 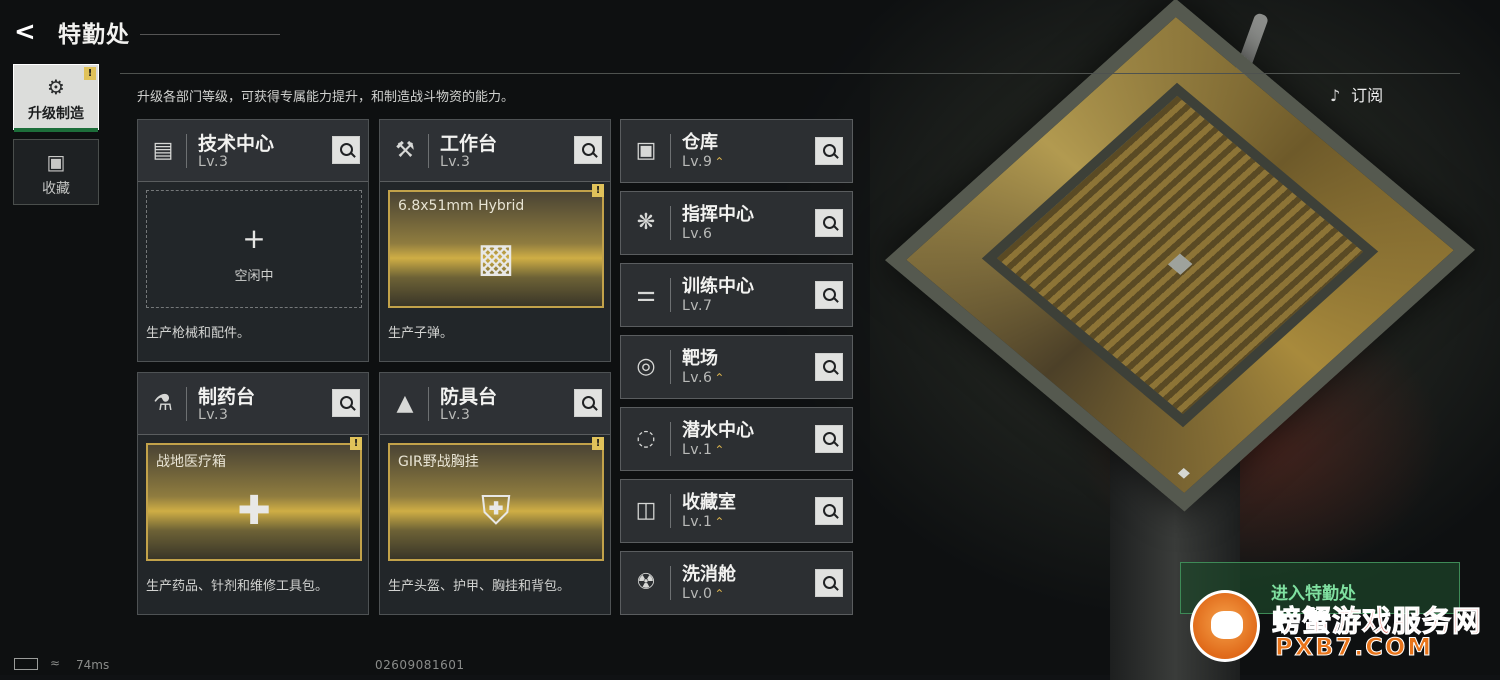 What do you see at coordinates (496, 499) in the screenshot?
I see `production-slot: GIR野战胸挂 ! ⛨` at bounding box center [496, 499].